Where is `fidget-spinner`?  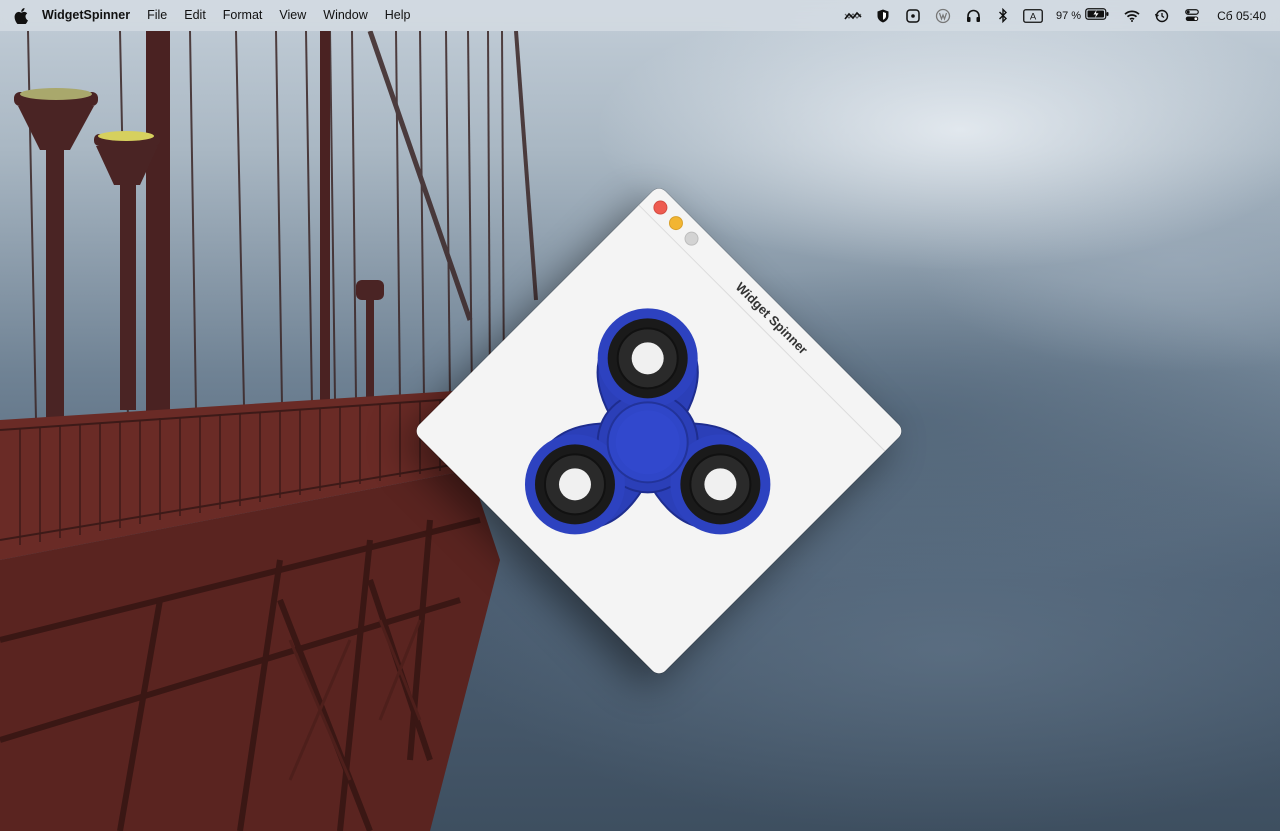
fidget-spinner is located at coordinates (647, 427).